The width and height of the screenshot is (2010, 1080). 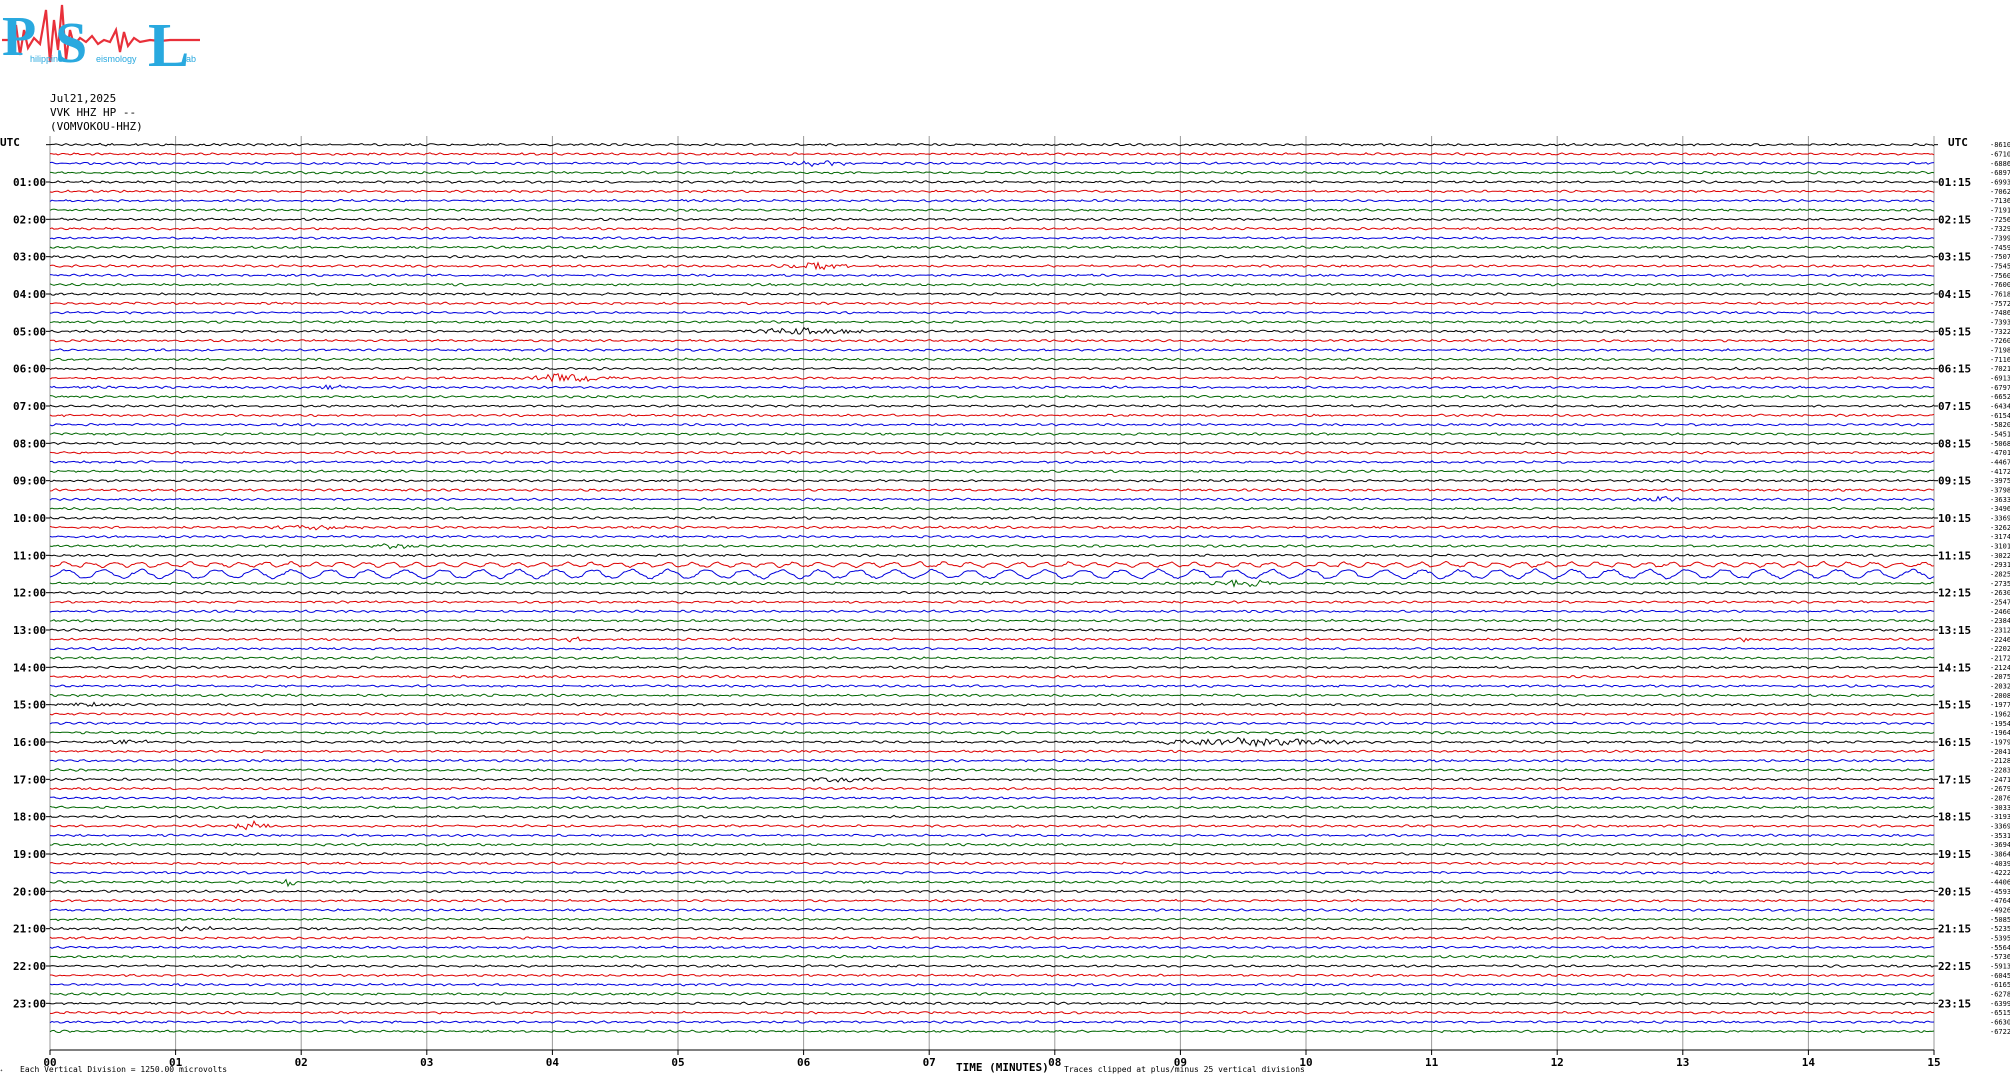 What do you see at coordinates (2000, 855) in the screenshot?
I see `trace-offset-label: -3864` at bounding box center [2000, 855].